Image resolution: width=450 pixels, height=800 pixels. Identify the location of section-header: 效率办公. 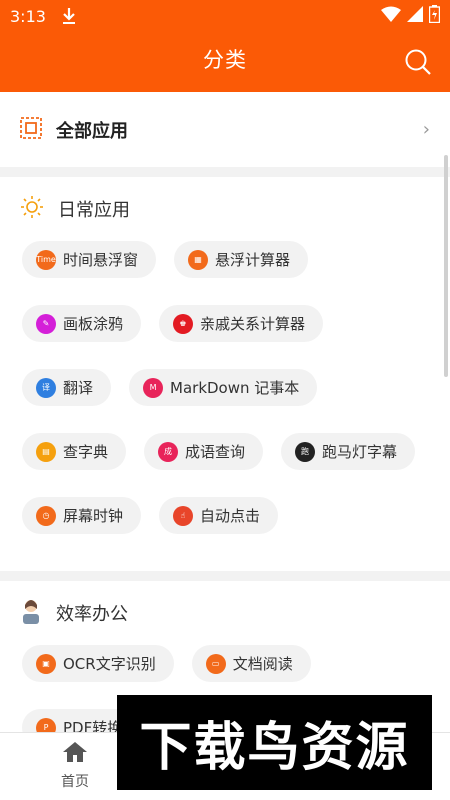
(225, 613).